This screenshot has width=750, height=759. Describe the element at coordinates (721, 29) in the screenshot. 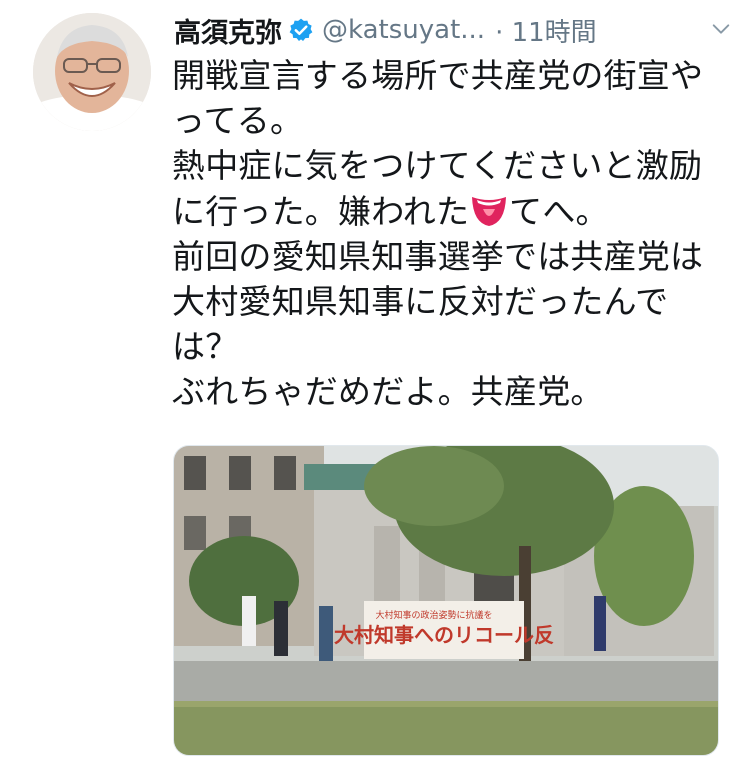

I see `chevron-down-icon` at that location.